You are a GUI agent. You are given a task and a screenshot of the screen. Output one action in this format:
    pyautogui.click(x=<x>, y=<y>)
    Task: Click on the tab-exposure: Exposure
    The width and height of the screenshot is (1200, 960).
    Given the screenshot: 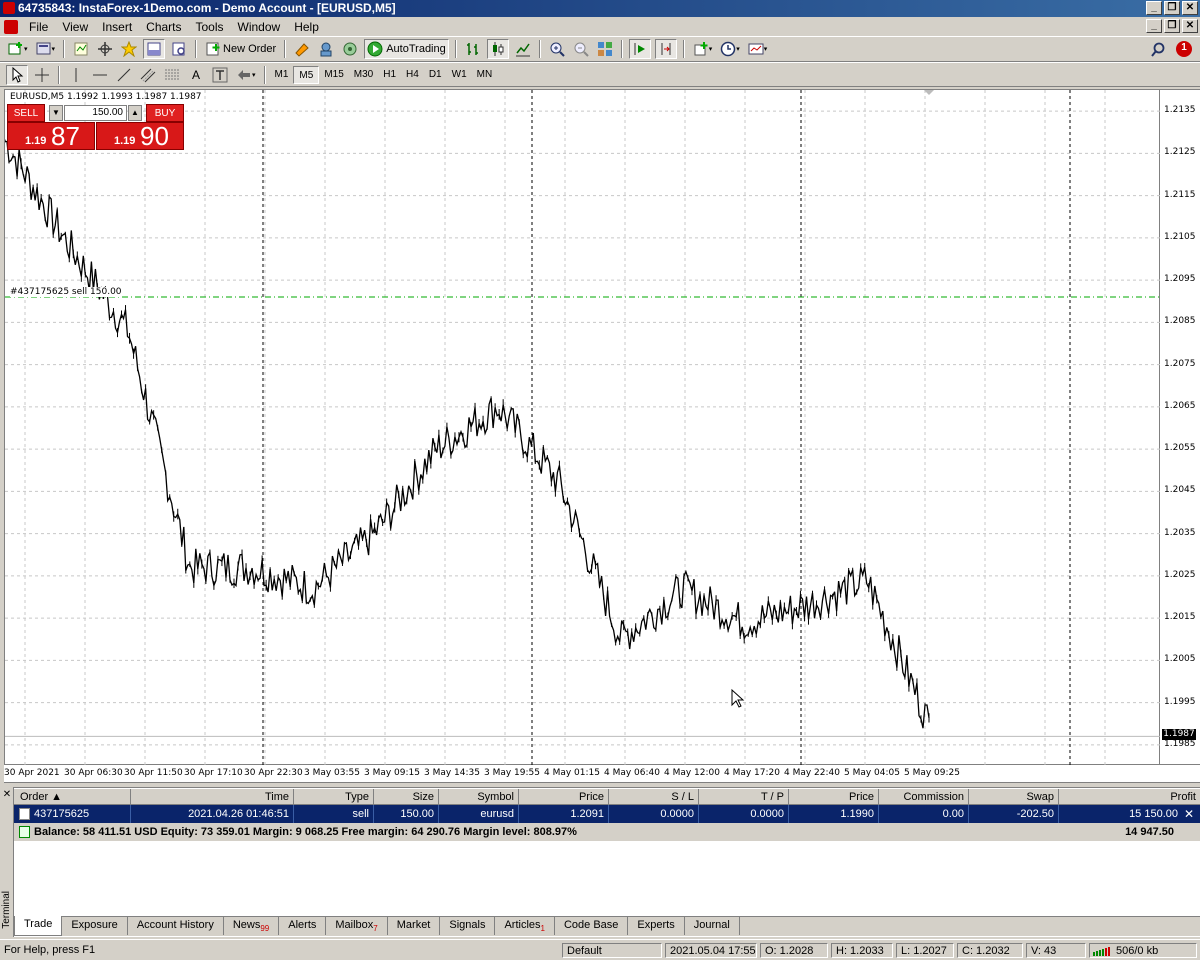 What is the action you would take?
    pyautogui.click(x=95, y=926)
    